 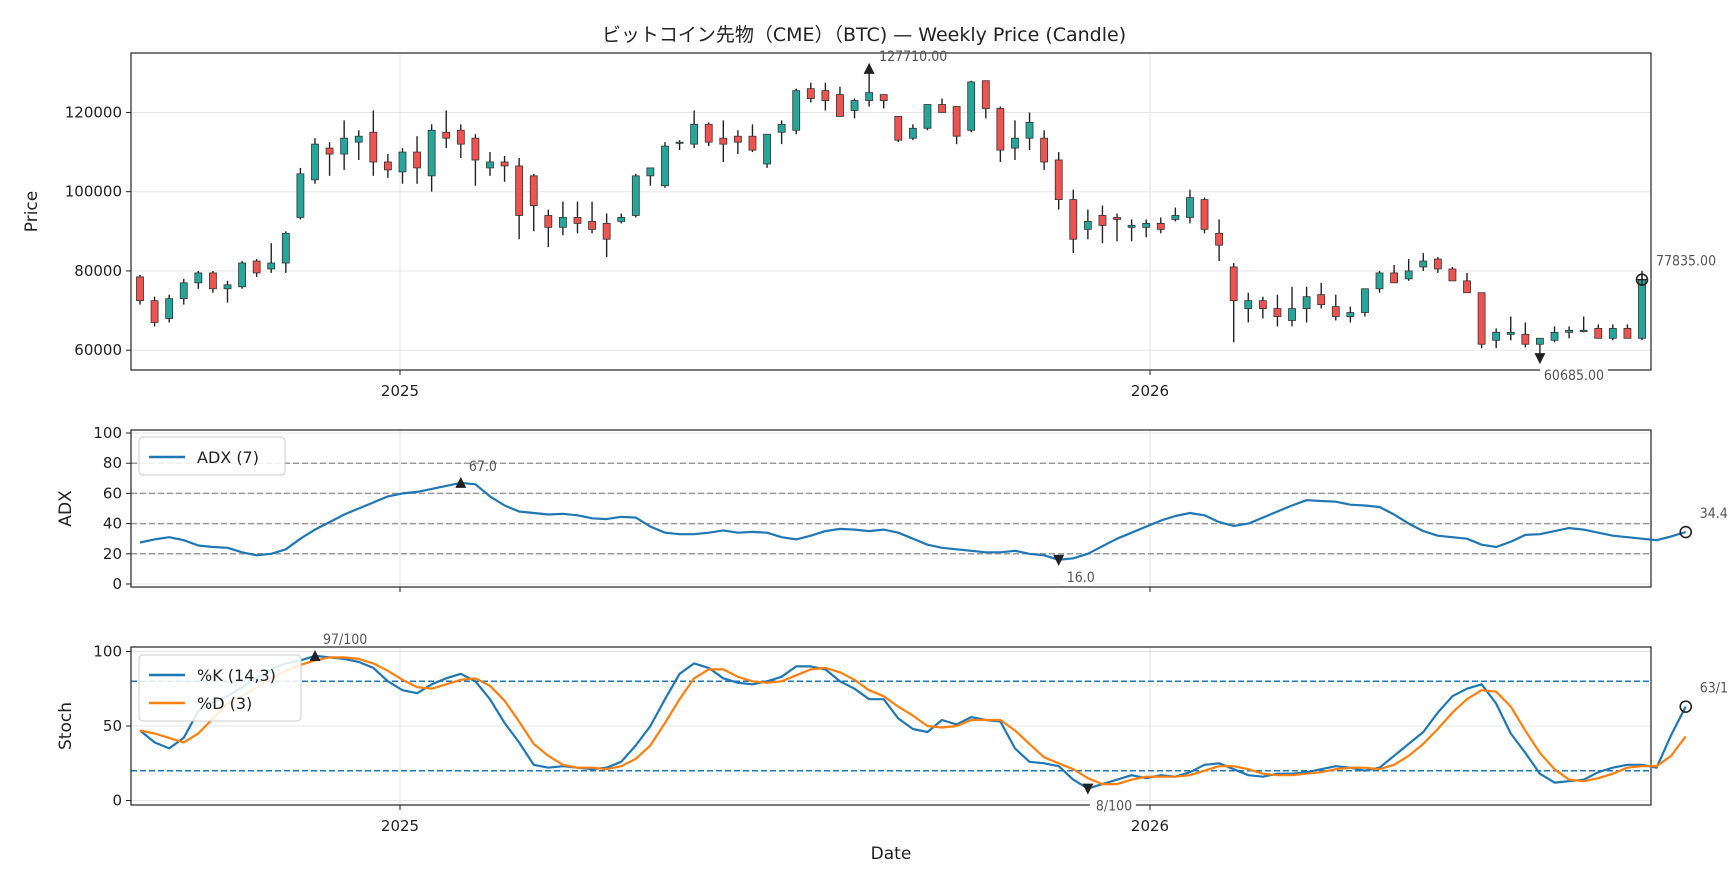 What do you see at coordinates (913, 521) in the screenshot?
I see `series-line-adx` at bounding box center [913, 521].